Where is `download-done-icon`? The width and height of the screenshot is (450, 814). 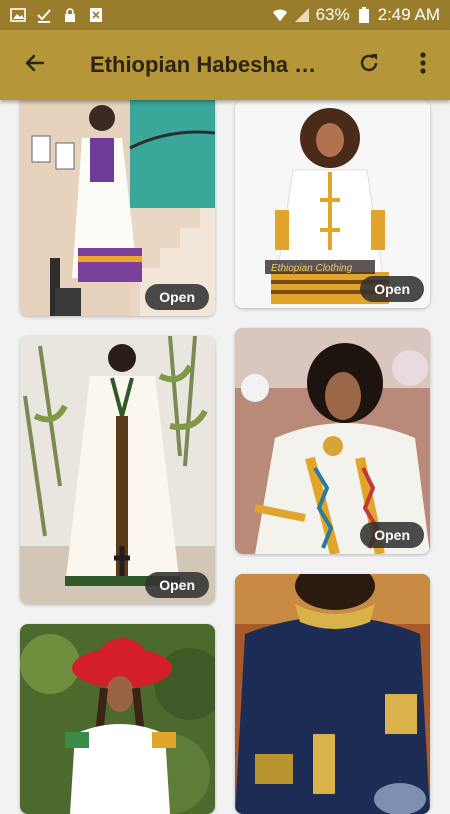
download-done-icon is located at coordinates (44, 15).